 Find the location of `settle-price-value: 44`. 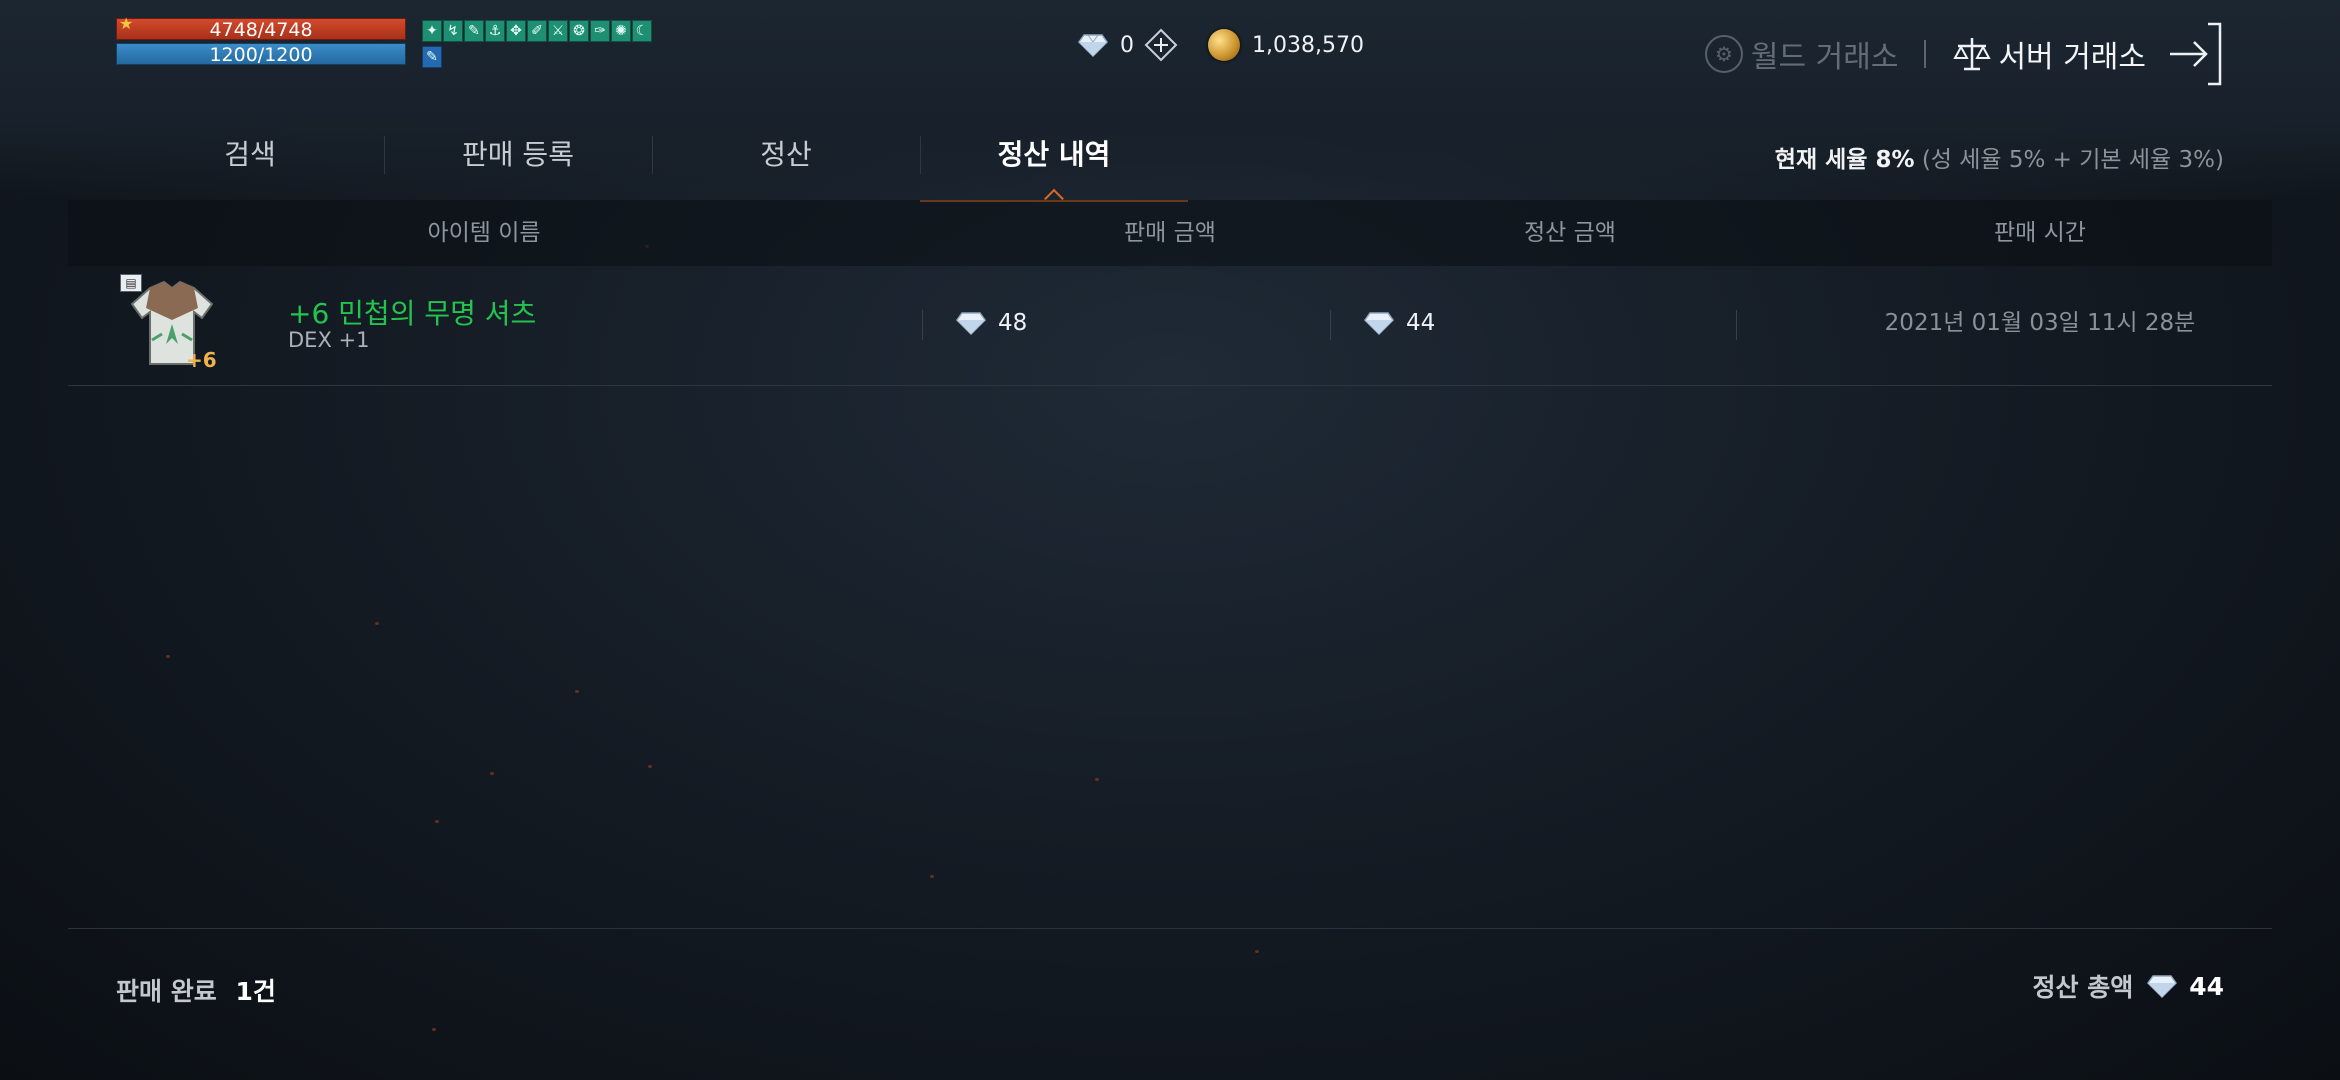

settle-price-value: 44 is located at coordinates (1421, 323).